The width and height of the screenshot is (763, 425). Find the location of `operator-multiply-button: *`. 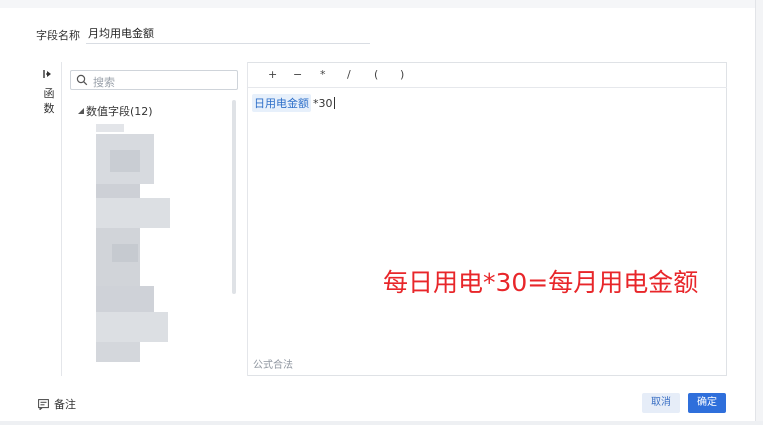

operator-multiply-button: * is located at coordinates (323, 74).